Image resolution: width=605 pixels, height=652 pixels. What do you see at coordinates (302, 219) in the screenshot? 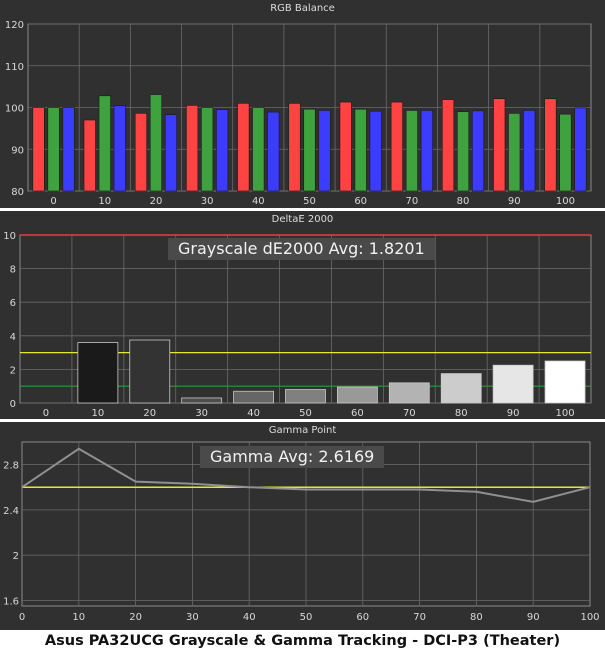
I see `deltae-title: DeltaE 2000` at bounding box center [302, 219].